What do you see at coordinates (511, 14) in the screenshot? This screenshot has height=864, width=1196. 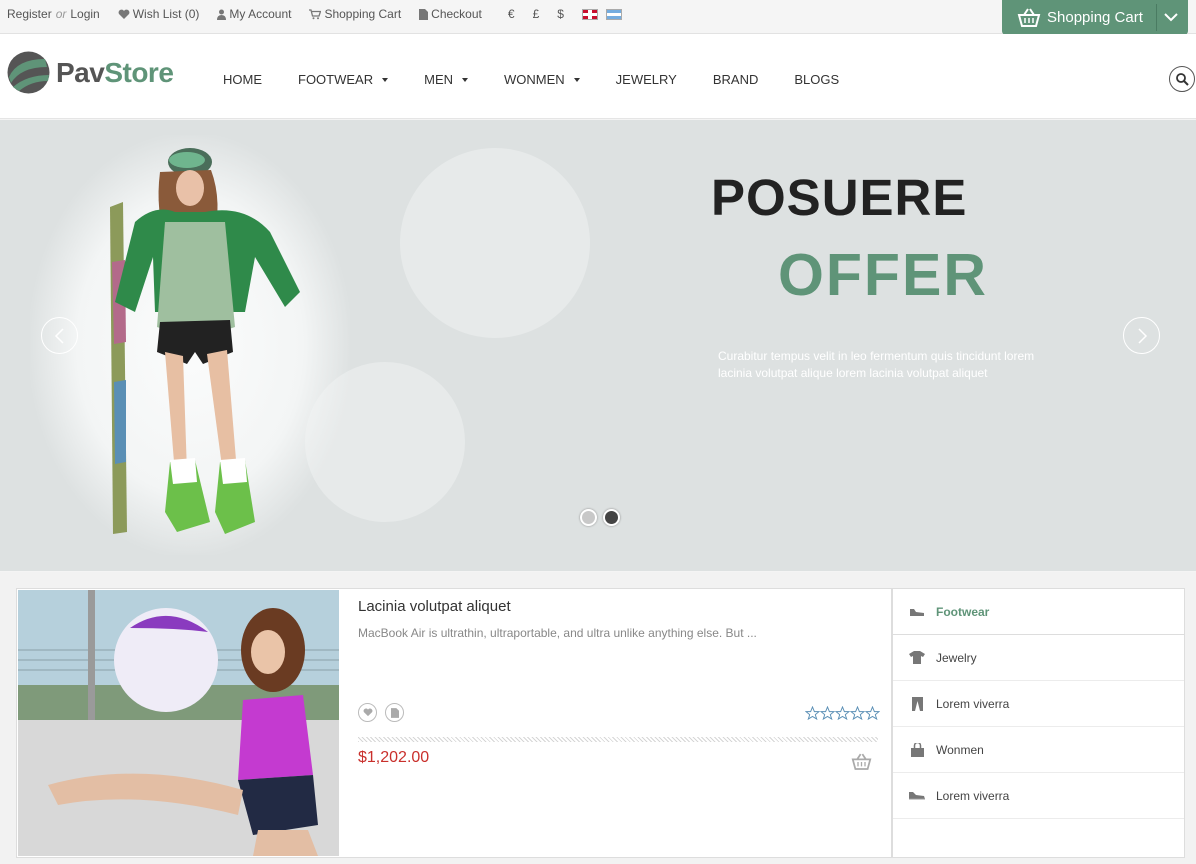 I see `currency-euro: €` at bounding box center [511, 14].